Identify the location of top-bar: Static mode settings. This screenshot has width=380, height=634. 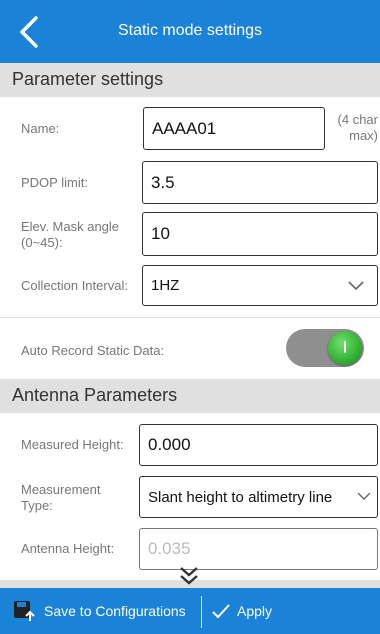
(190, 31).